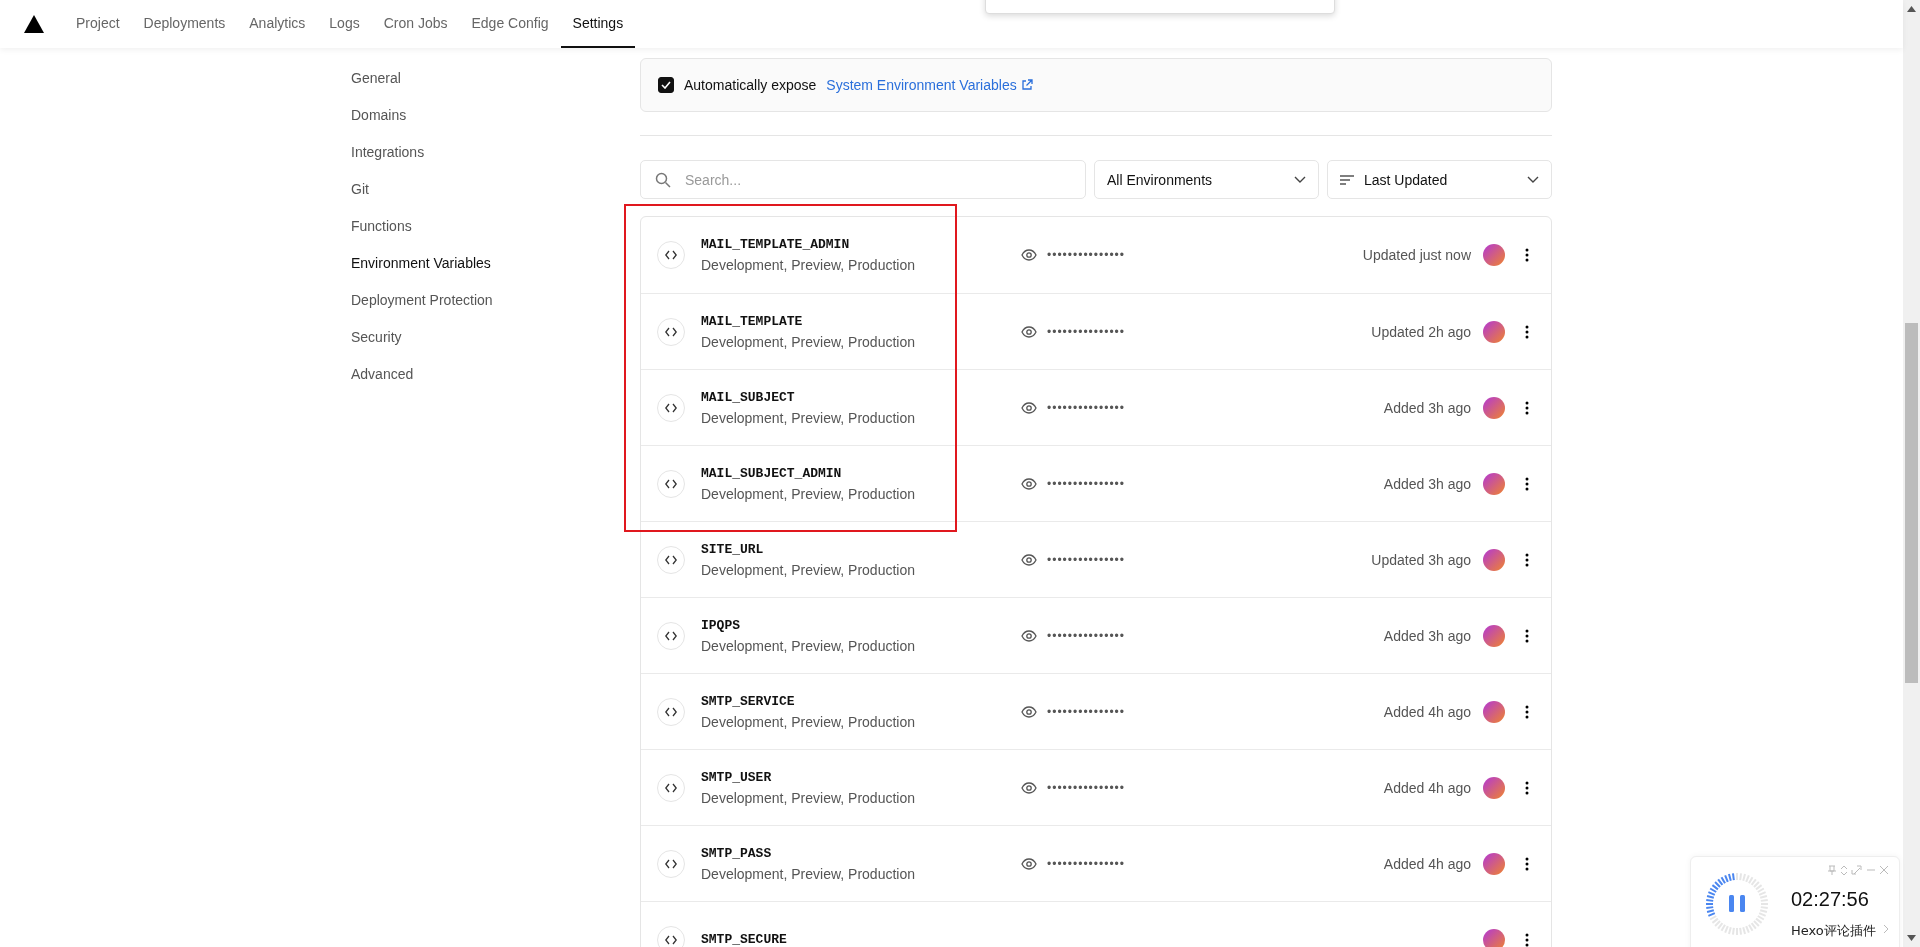  I want to click on sidebar-item: Advanced, so click(495, 374).